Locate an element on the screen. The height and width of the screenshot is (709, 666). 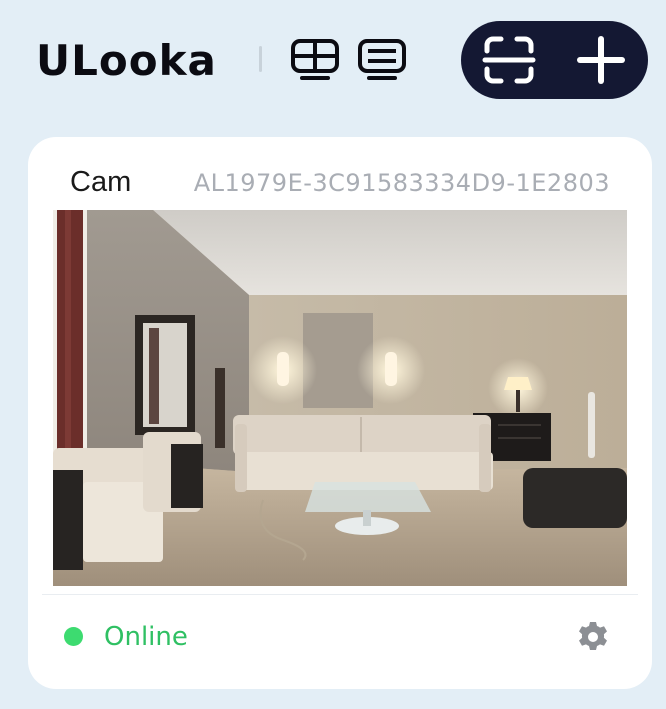
app-title: ULooka is located at coordinates (126, 60).